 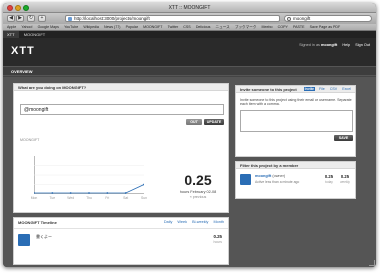 I want to click on bookmark-item: PASTE, so click(x=299, y=27).